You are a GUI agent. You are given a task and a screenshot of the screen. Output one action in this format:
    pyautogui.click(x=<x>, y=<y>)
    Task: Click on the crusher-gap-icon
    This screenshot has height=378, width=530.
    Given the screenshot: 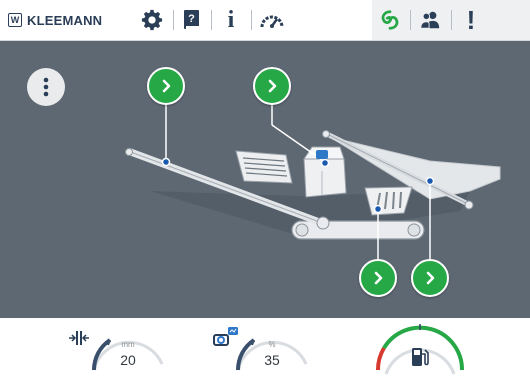 What is the action you would take?
    pyautogui.click(x=79, y=340)
    